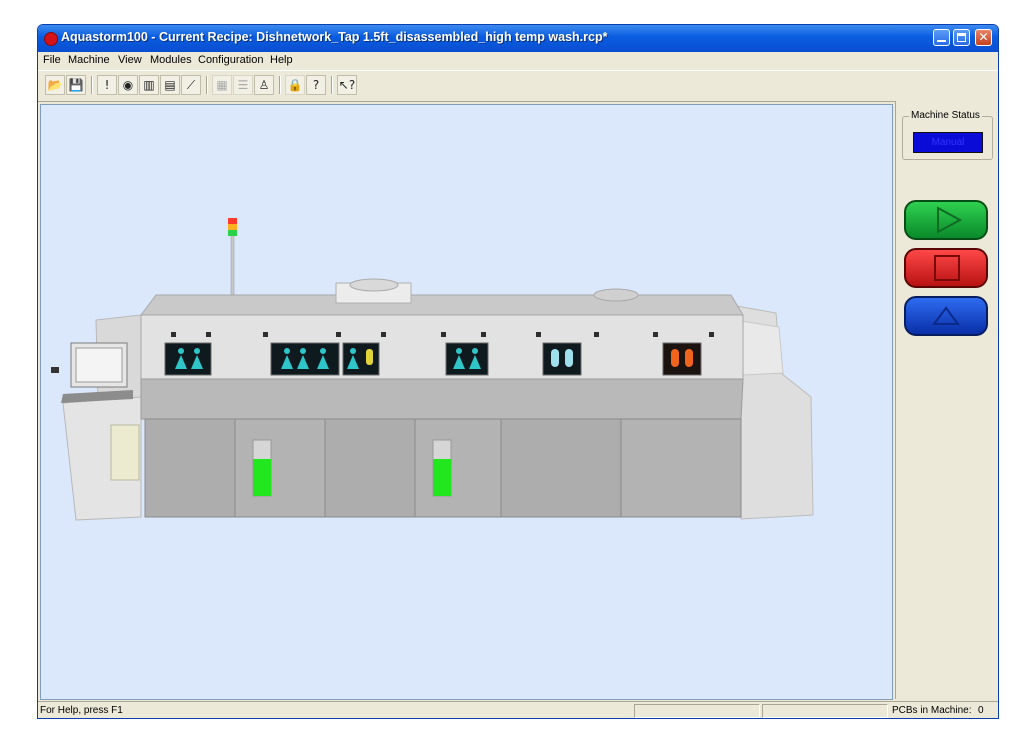  I want to click on machine-ledge, so click(442, 399).